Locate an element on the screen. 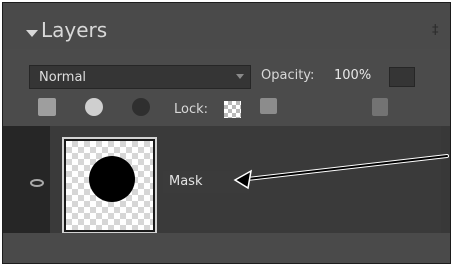  opacity-label: Opacity: is located at coordinates (288, 75).